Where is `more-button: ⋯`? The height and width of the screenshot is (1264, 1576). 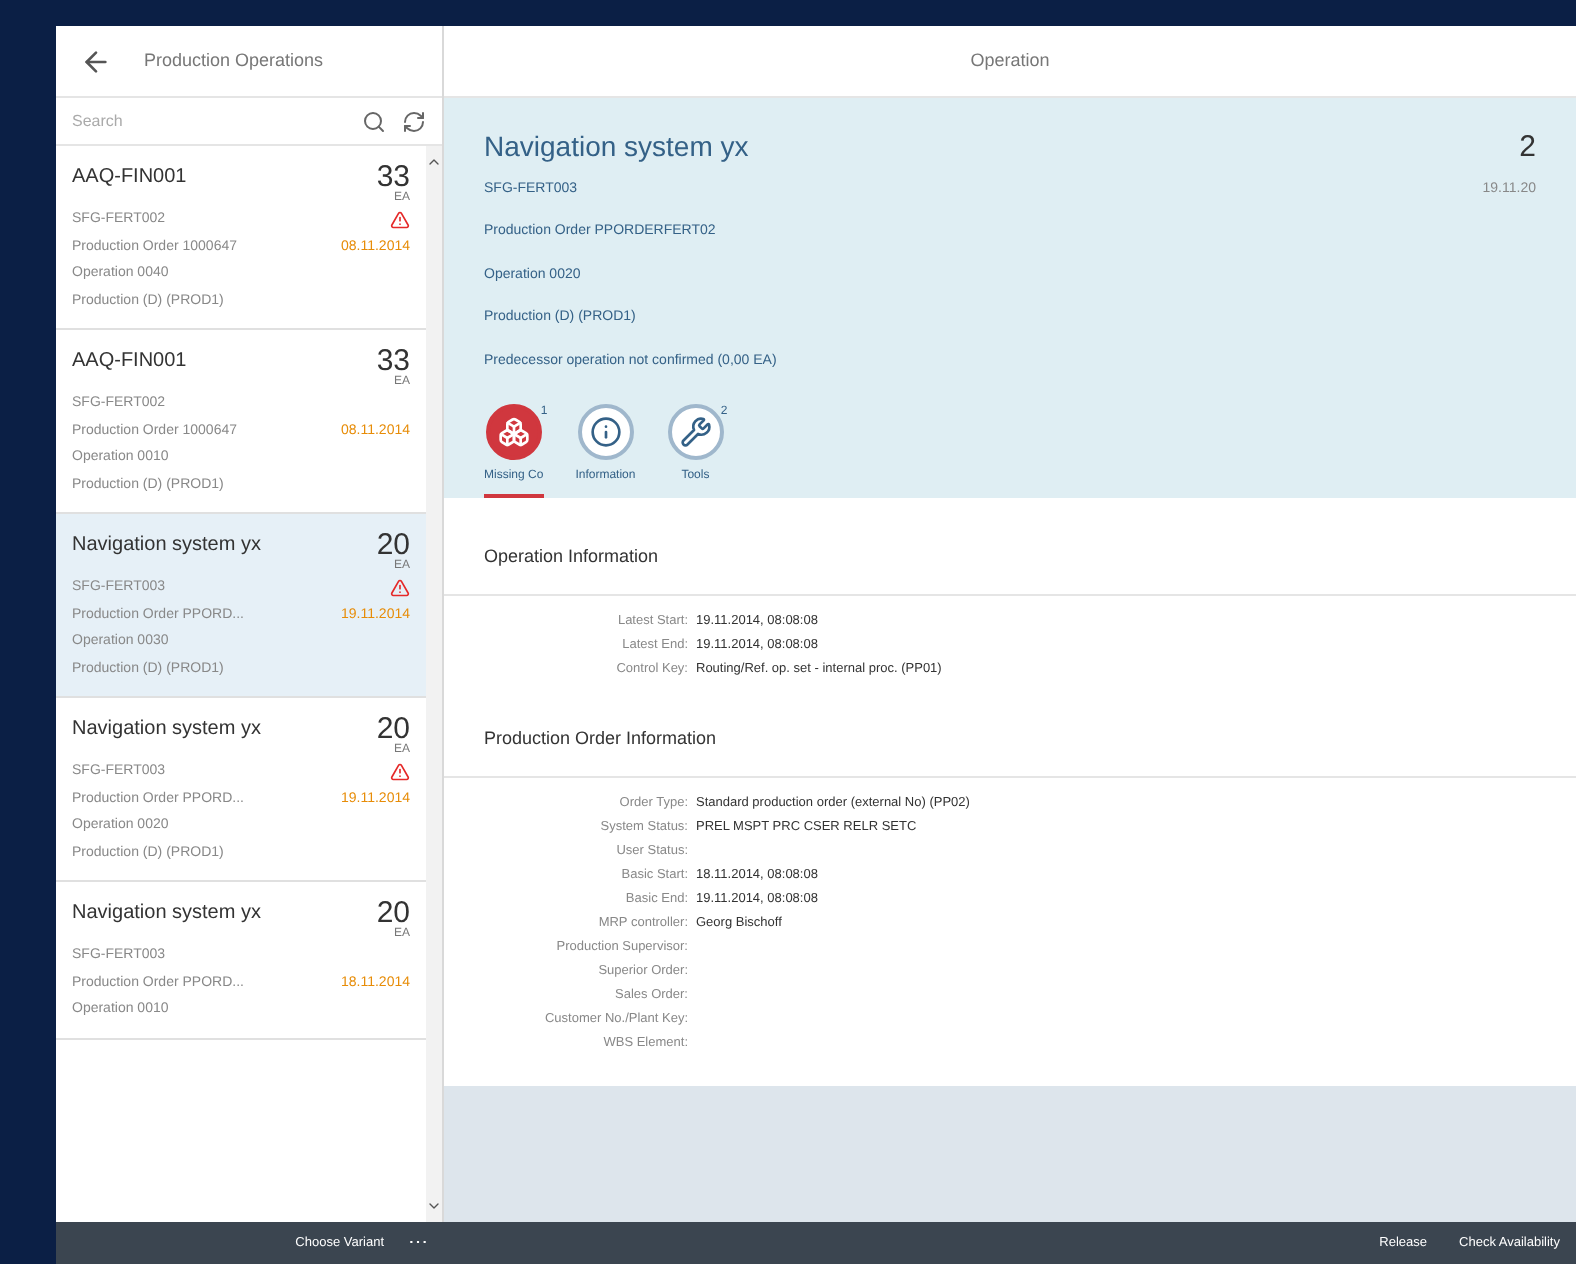 more-button: ⋯ is located at coordinates (418, 1243).